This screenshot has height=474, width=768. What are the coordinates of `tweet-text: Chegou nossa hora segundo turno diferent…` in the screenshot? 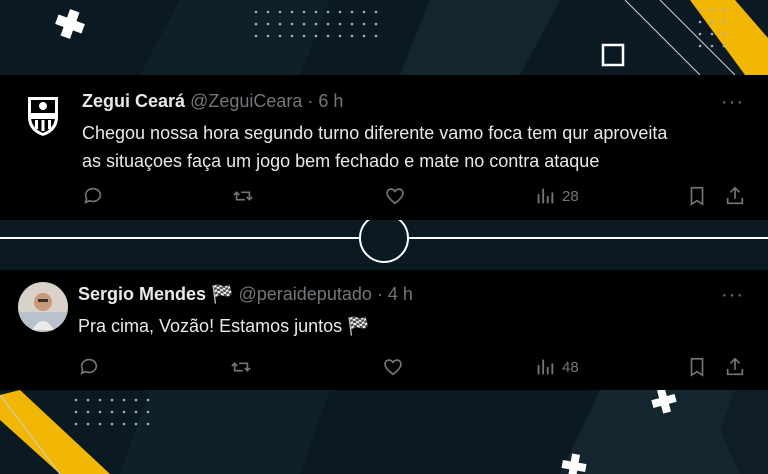 It's located at (412, 147).